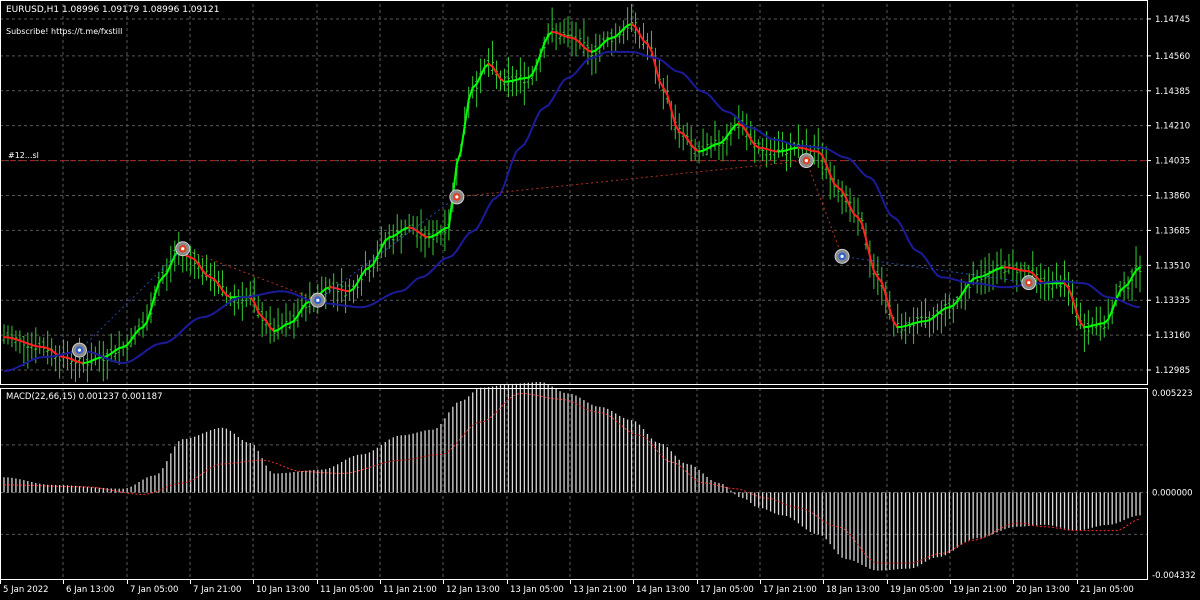 The width and height of the screenshot is (1200, 600). Describe the element at coordinates (1172, 162) in the screenshot. I see `price-tick-label: 1.14035` at that location.